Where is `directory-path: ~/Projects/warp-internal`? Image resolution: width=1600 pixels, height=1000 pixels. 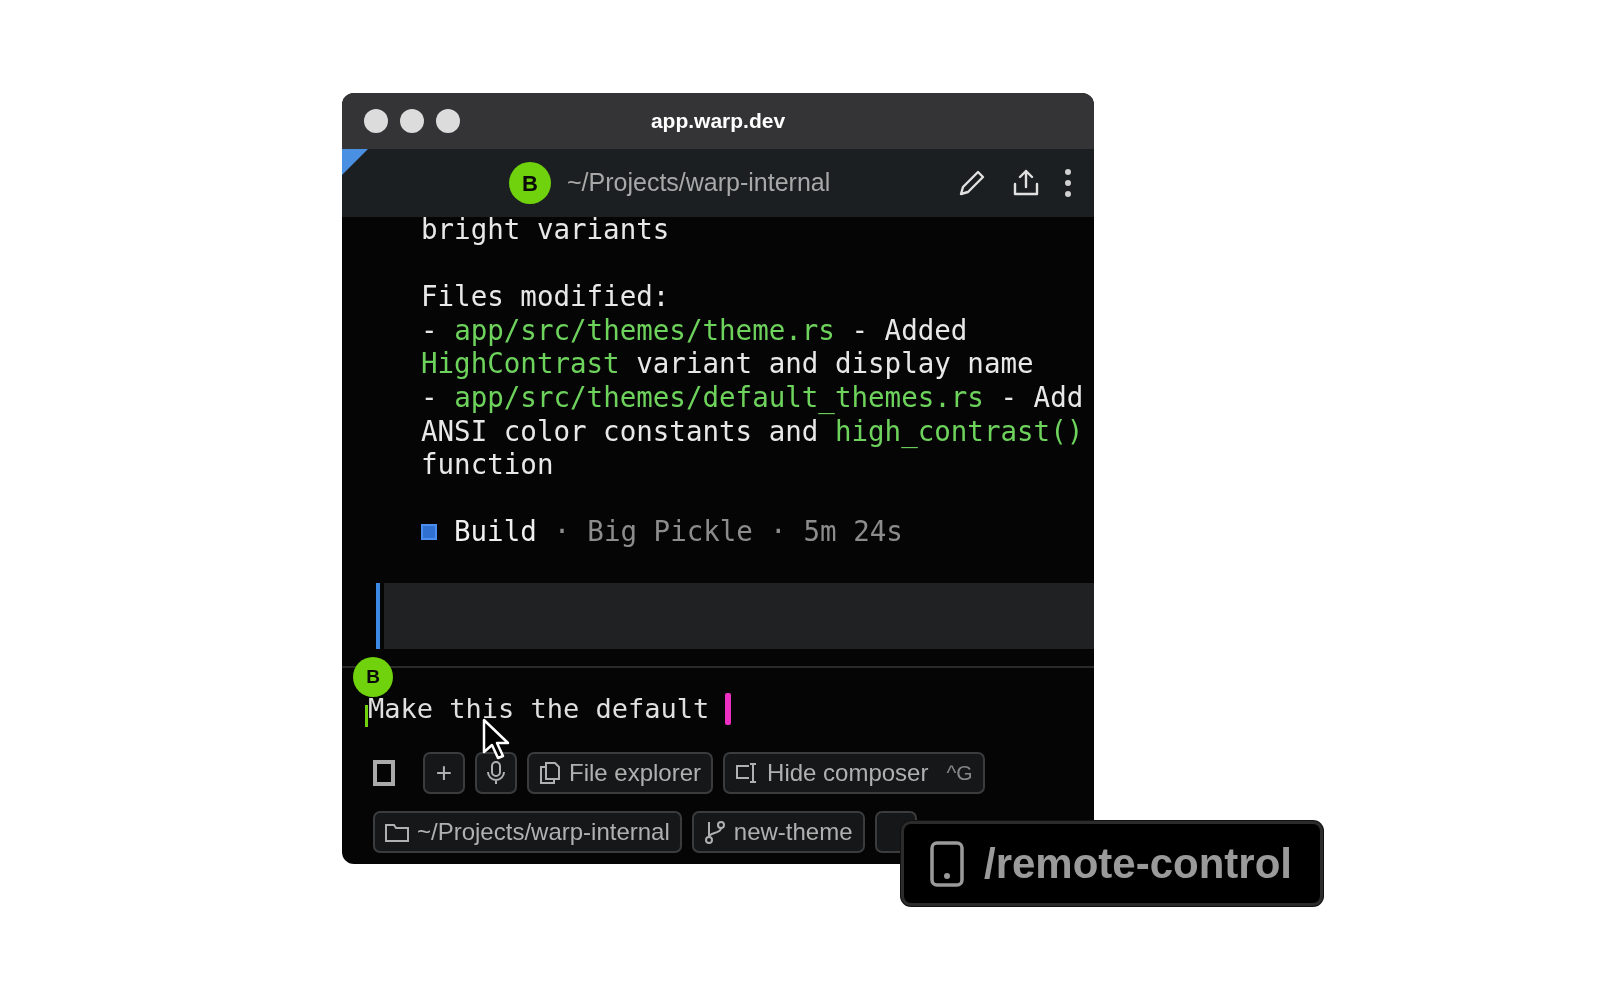
directory-path: ~/Projects/warp-internal is located at coordinates (699, 183).